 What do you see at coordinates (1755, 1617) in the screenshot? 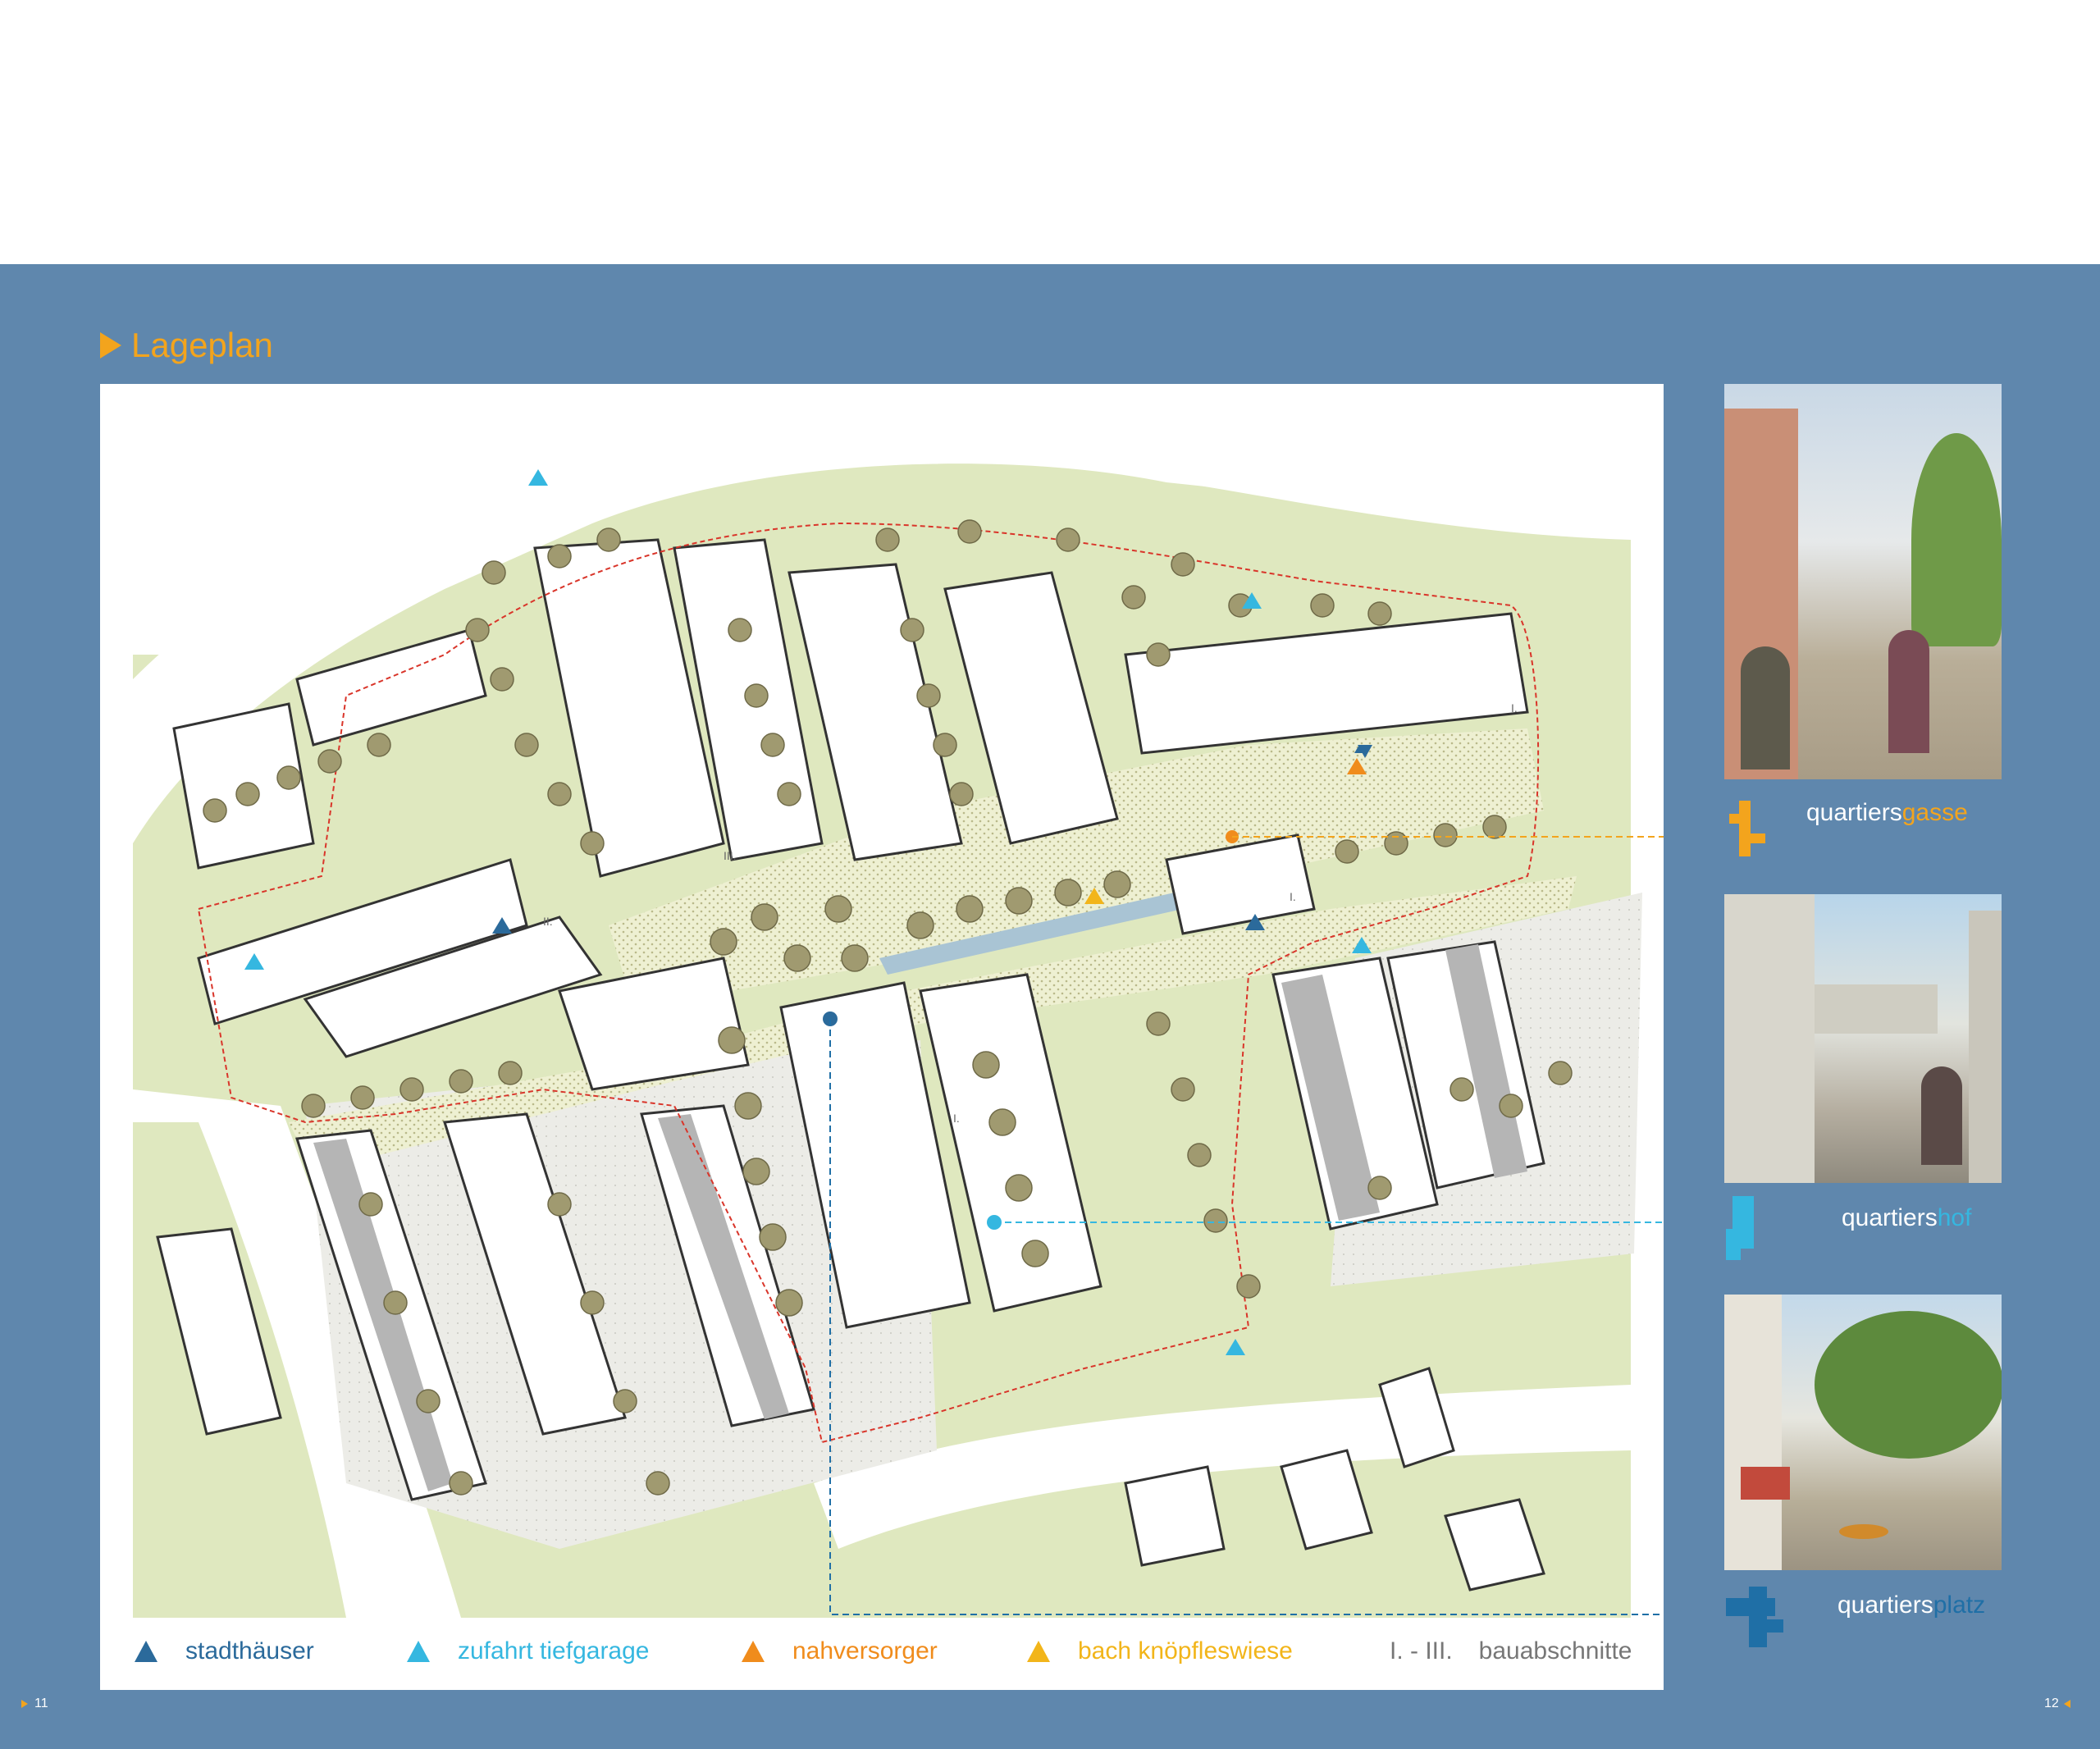
I see `blue-path-icon` at bounding box center [1755, 1617].